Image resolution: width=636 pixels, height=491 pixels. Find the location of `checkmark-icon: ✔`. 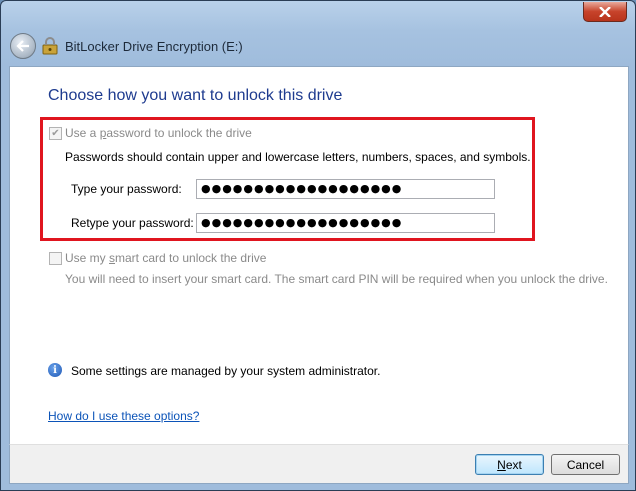

checkmark-icon: ✔ is located at coordinates (55, 133).